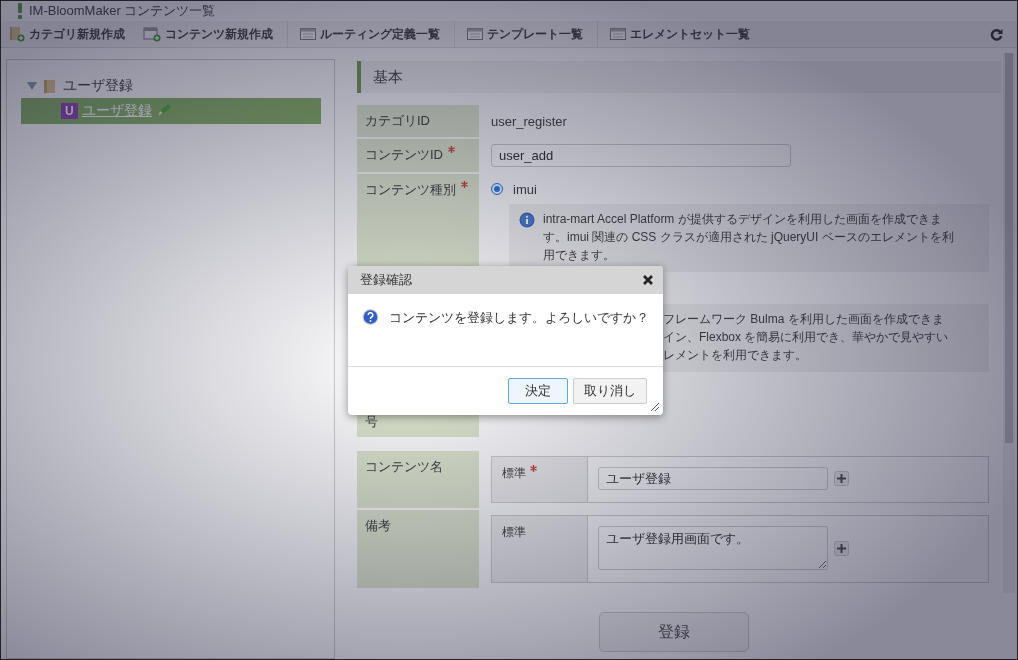 The image size is (1018, 660). Describe the element at coordinates (685, 34) in the screenshot. I see `toolbar-button: エレメントセット一覧` at that location.